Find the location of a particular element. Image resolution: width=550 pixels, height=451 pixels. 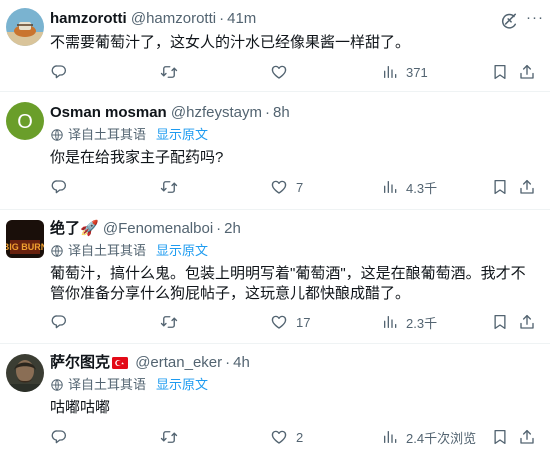

author-handle: @hzfeystaym is located at coordinates (216, 112).